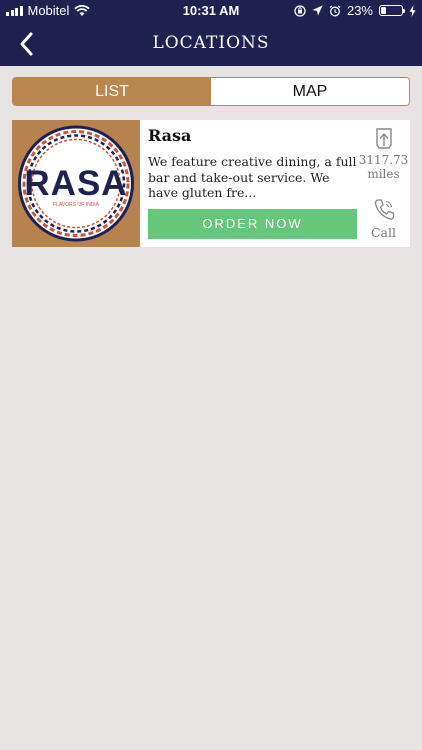 Image resolution: width=422 pixels, height=750 pixels. I want to click on directions-icon, so click(383, 138).